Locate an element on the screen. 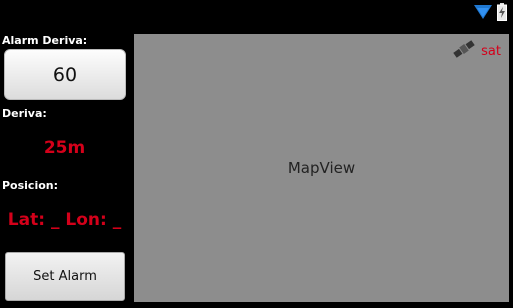 The height and width of the screenshot is (308, 513). status-icons is located at coordinates (490, 14).